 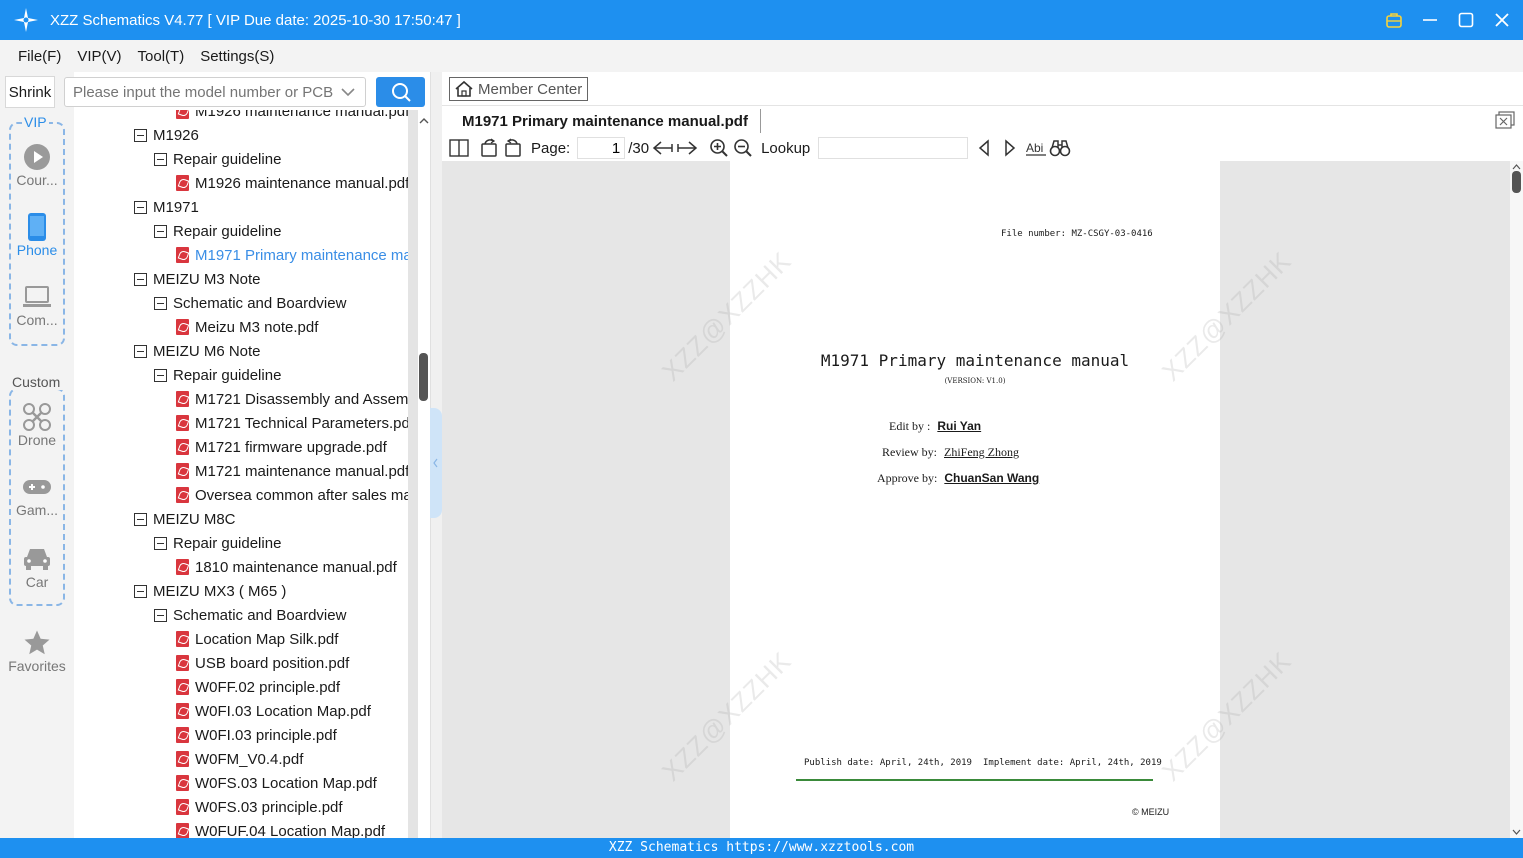 What do you see at coordinates (1430, 20) in the screenshot?
I see `minimize-button` at bounding box center [1430, 20].